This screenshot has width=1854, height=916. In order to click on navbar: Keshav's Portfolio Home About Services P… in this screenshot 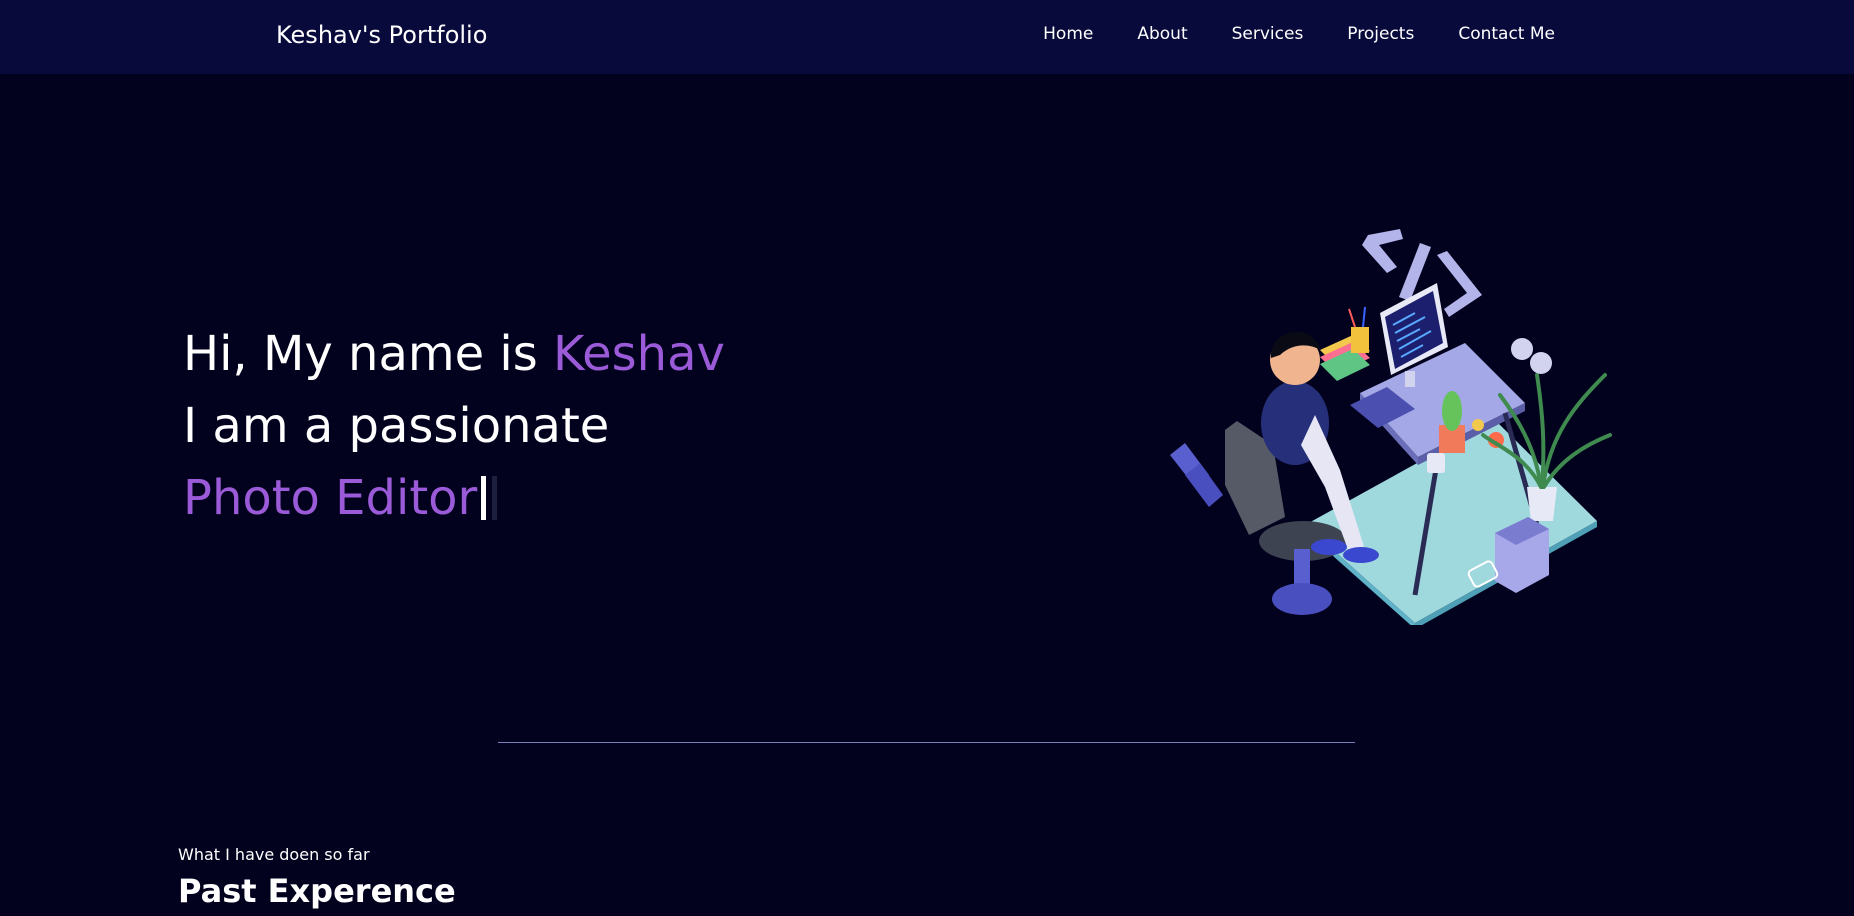, I will do `click(927, 37)`.